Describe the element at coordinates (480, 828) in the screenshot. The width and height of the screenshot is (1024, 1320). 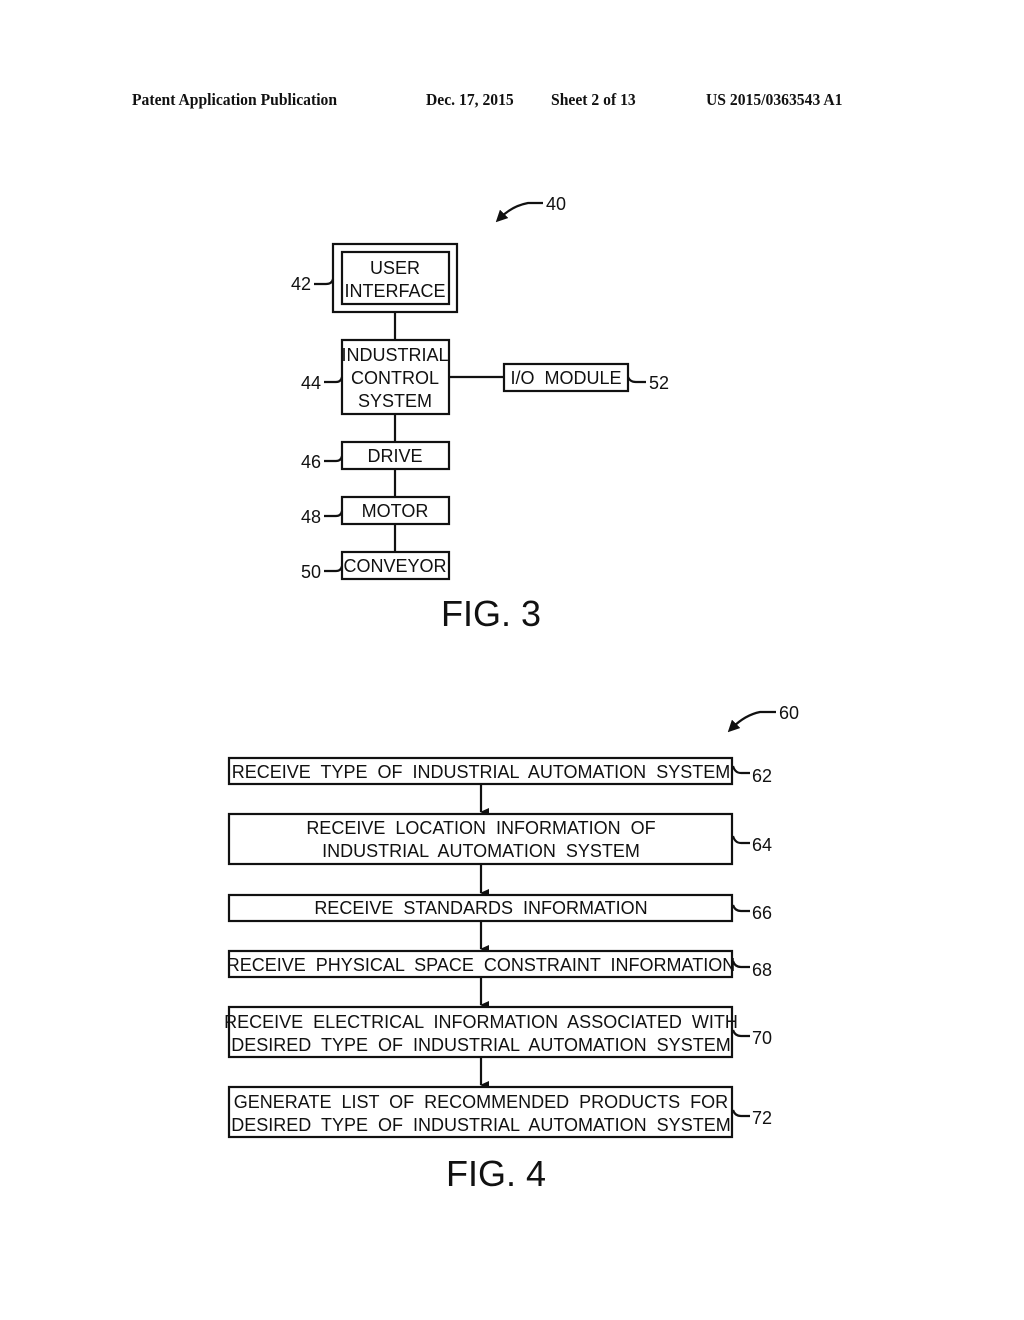
I see `step-text-line: RECEIVE LOCATION INFORMATION OF` at that location.